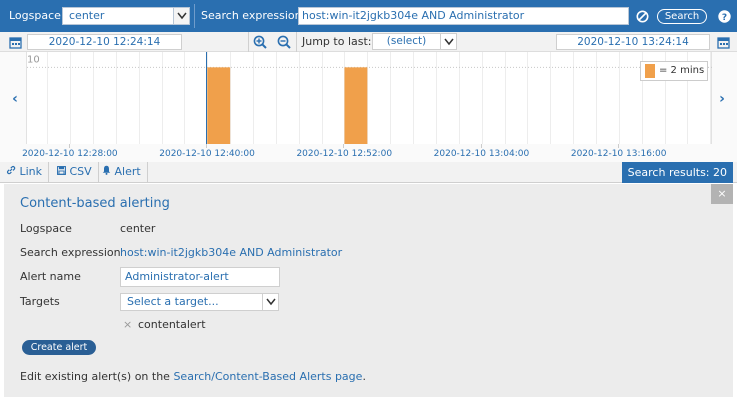 This screenshot has height=401, width=737. What do you see at coordinates (284, 42) in the screenshot?
I see `zoom-out-icon` at bounding box center [284, 42].